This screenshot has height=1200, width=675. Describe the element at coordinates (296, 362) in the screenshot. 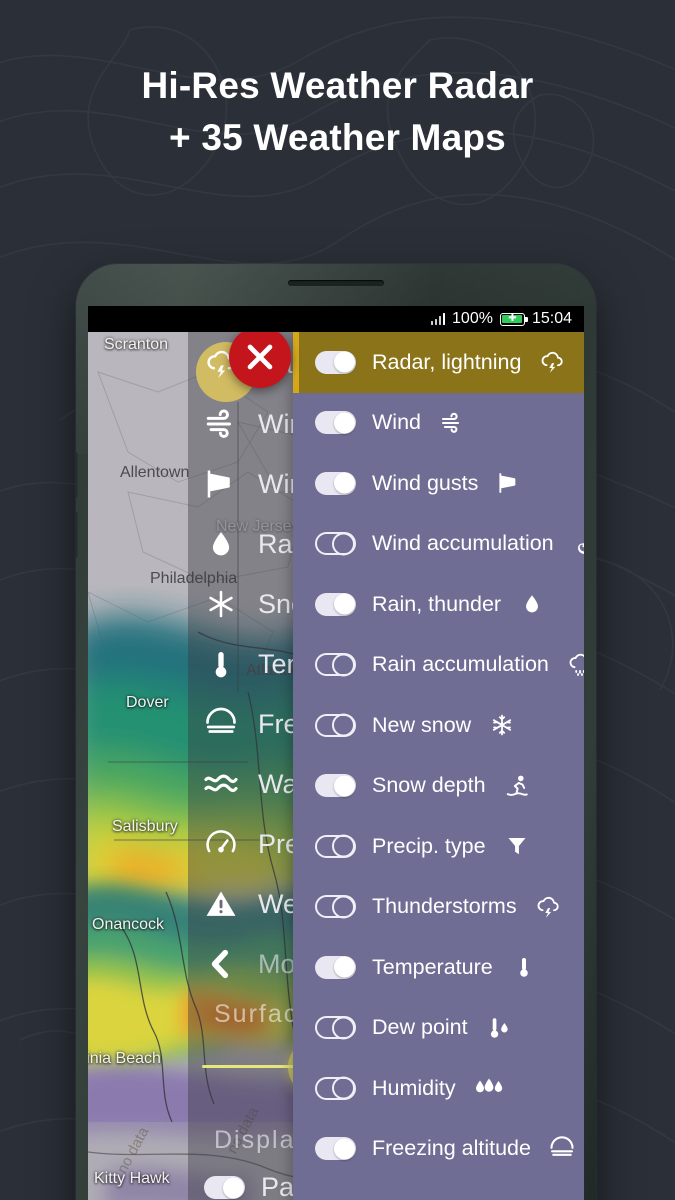

I see `active-row-accent-bar` at that location.